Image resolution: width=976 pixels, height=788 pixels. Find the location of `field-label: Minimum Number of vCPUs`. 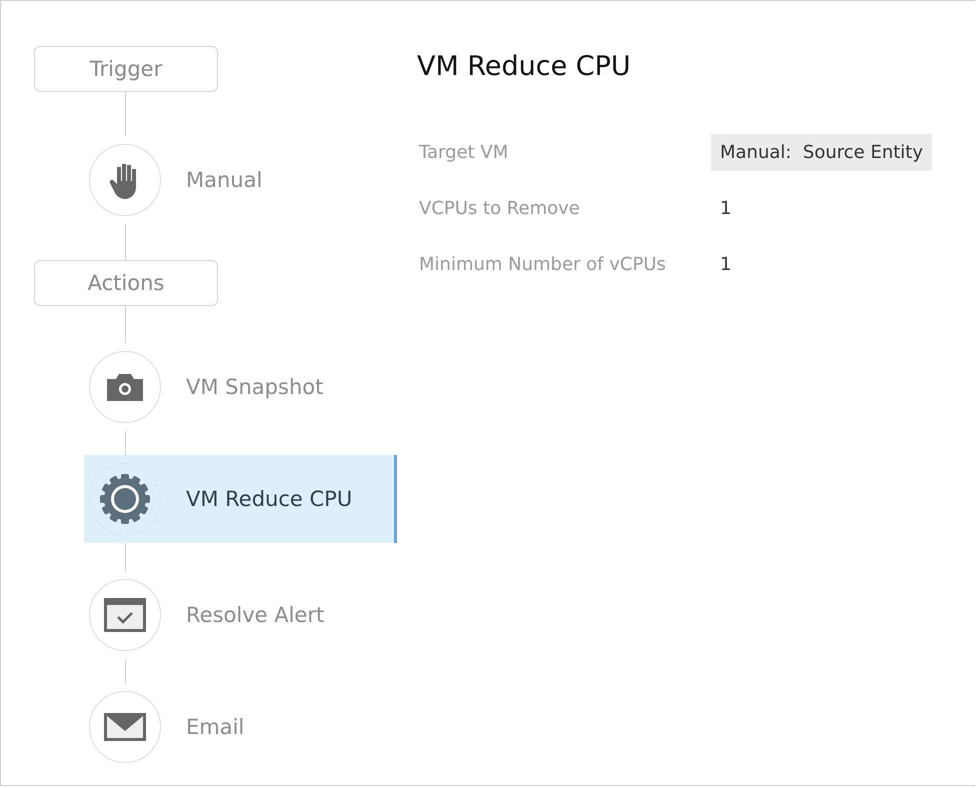

field-label: Minimum Number of vCPUs is located at coordinates (542, 264).